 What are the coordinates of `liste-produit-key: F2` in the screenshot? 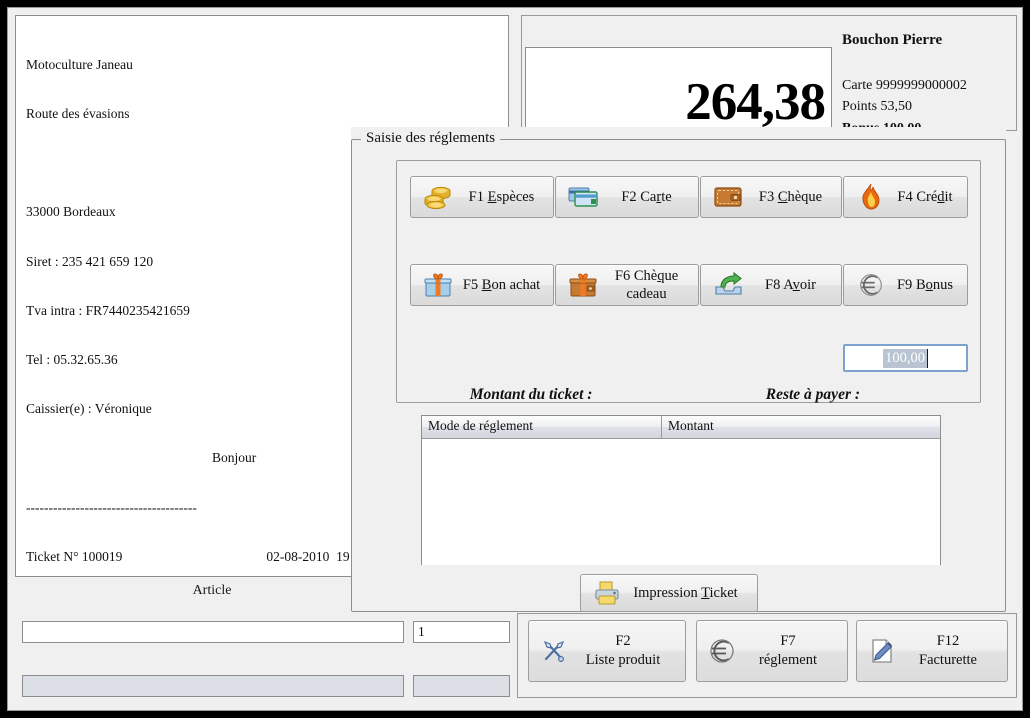 It's located at (623, 641).